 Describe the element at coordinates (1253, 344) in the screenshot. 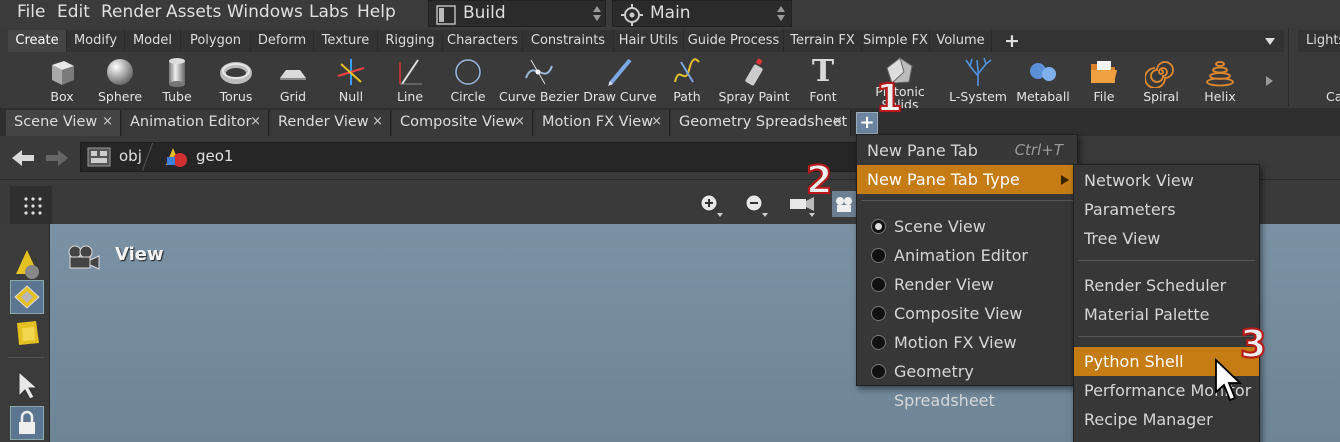

I see `callout-step-3: 3` at that location.